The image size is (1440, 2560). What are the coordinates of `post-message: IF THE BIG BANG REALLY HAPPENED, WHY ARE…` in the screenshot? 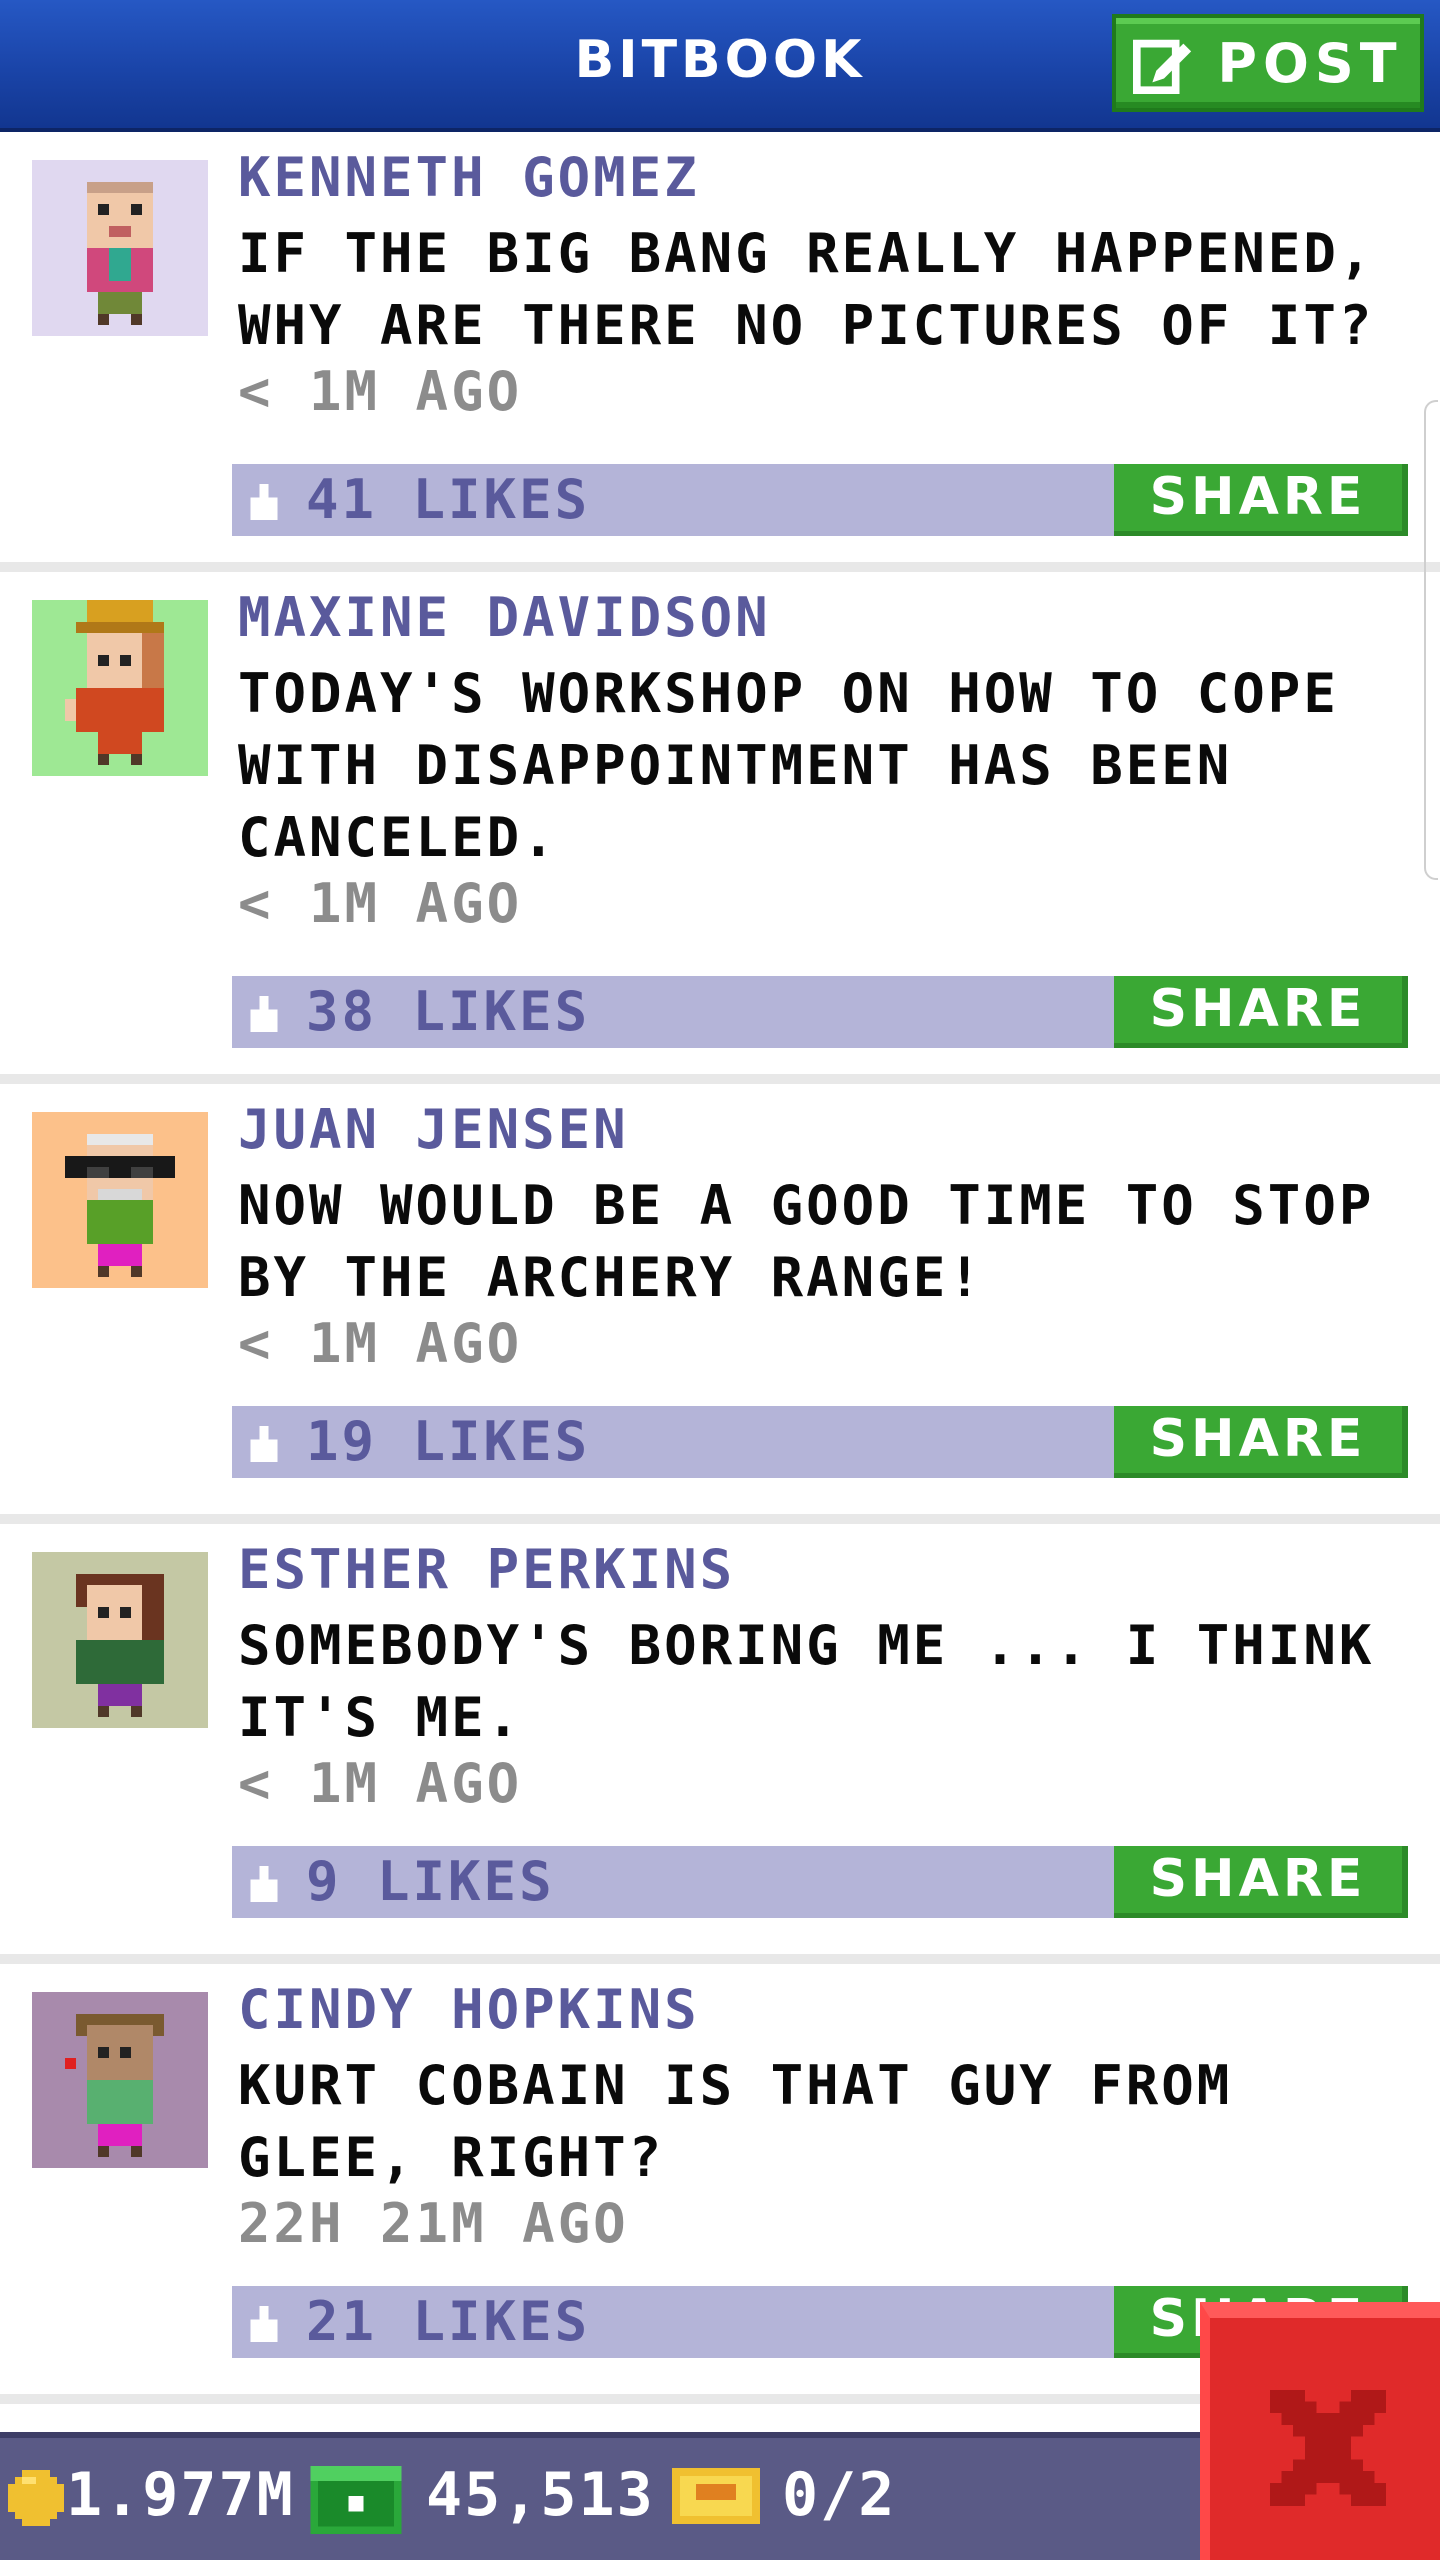 It's located at (806, 289).